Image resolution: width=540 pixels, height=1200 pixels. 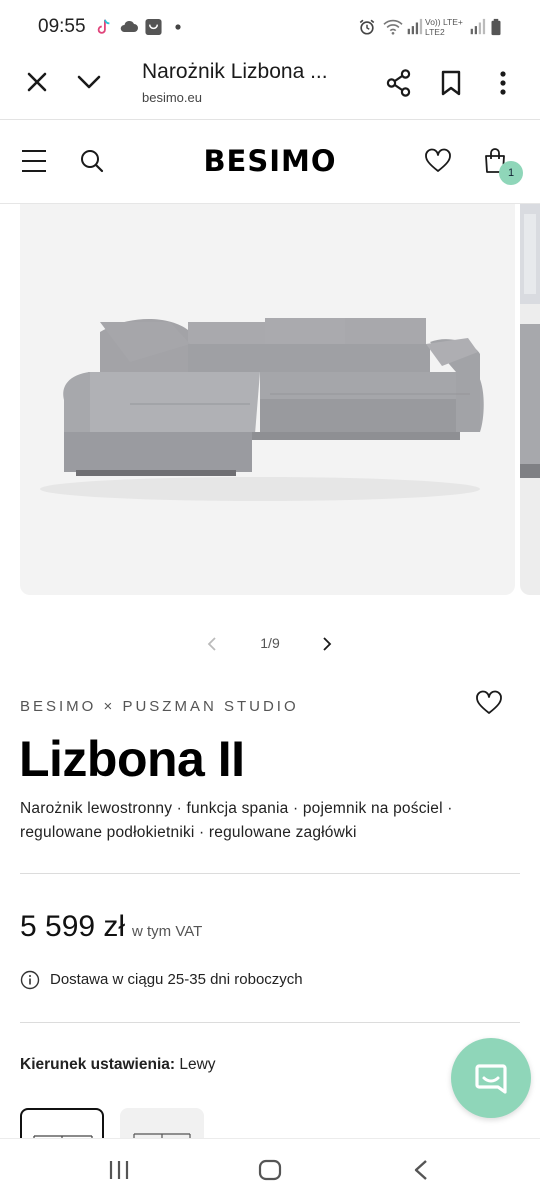 I want to click on system-nav-bar, so click(x=270, y=1169).